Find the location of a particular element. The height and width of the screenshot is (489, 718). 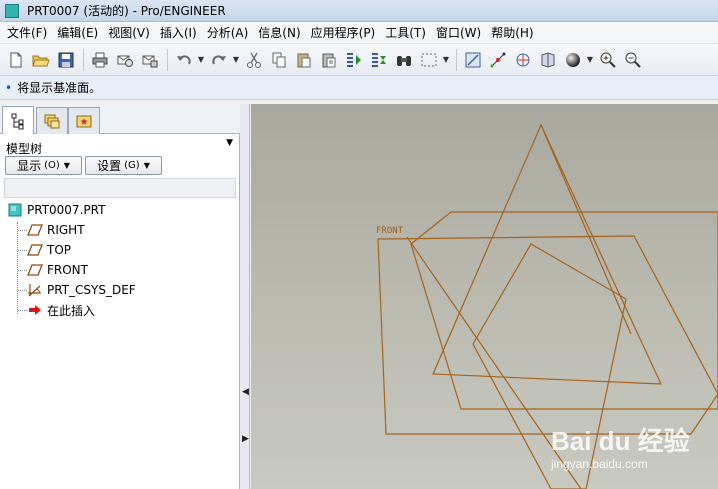

settings-button: 设置 (G) ▼ is located at coordinates (123, 165).